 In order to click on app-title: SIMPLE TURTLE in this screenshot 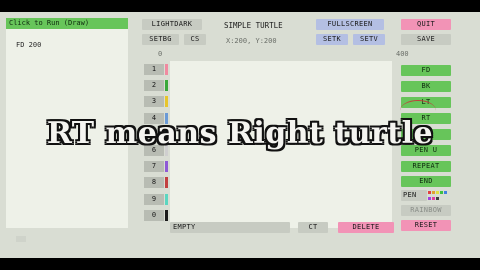, I will do `click(253, 25)`.